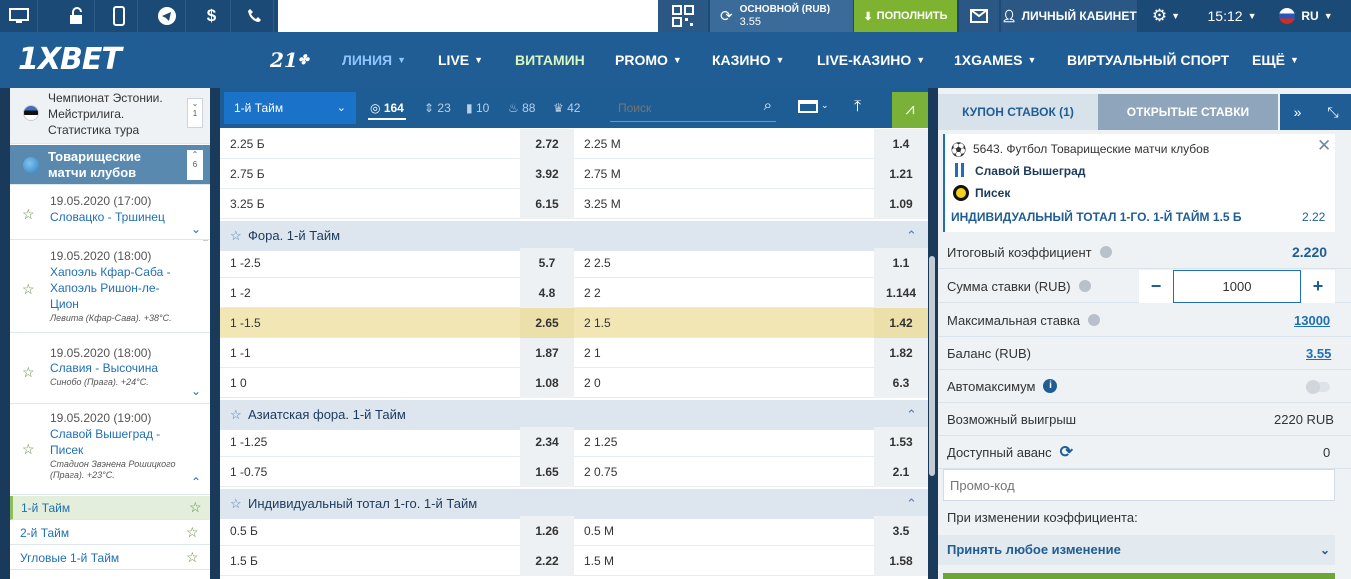 Image resolution: width=1351 pixels, height=579 pixels. Describe the element at coordinates (1018, 112) in the screenshot. I see `tab-coupon: КУПОН СТАВОК (1)` at that location.